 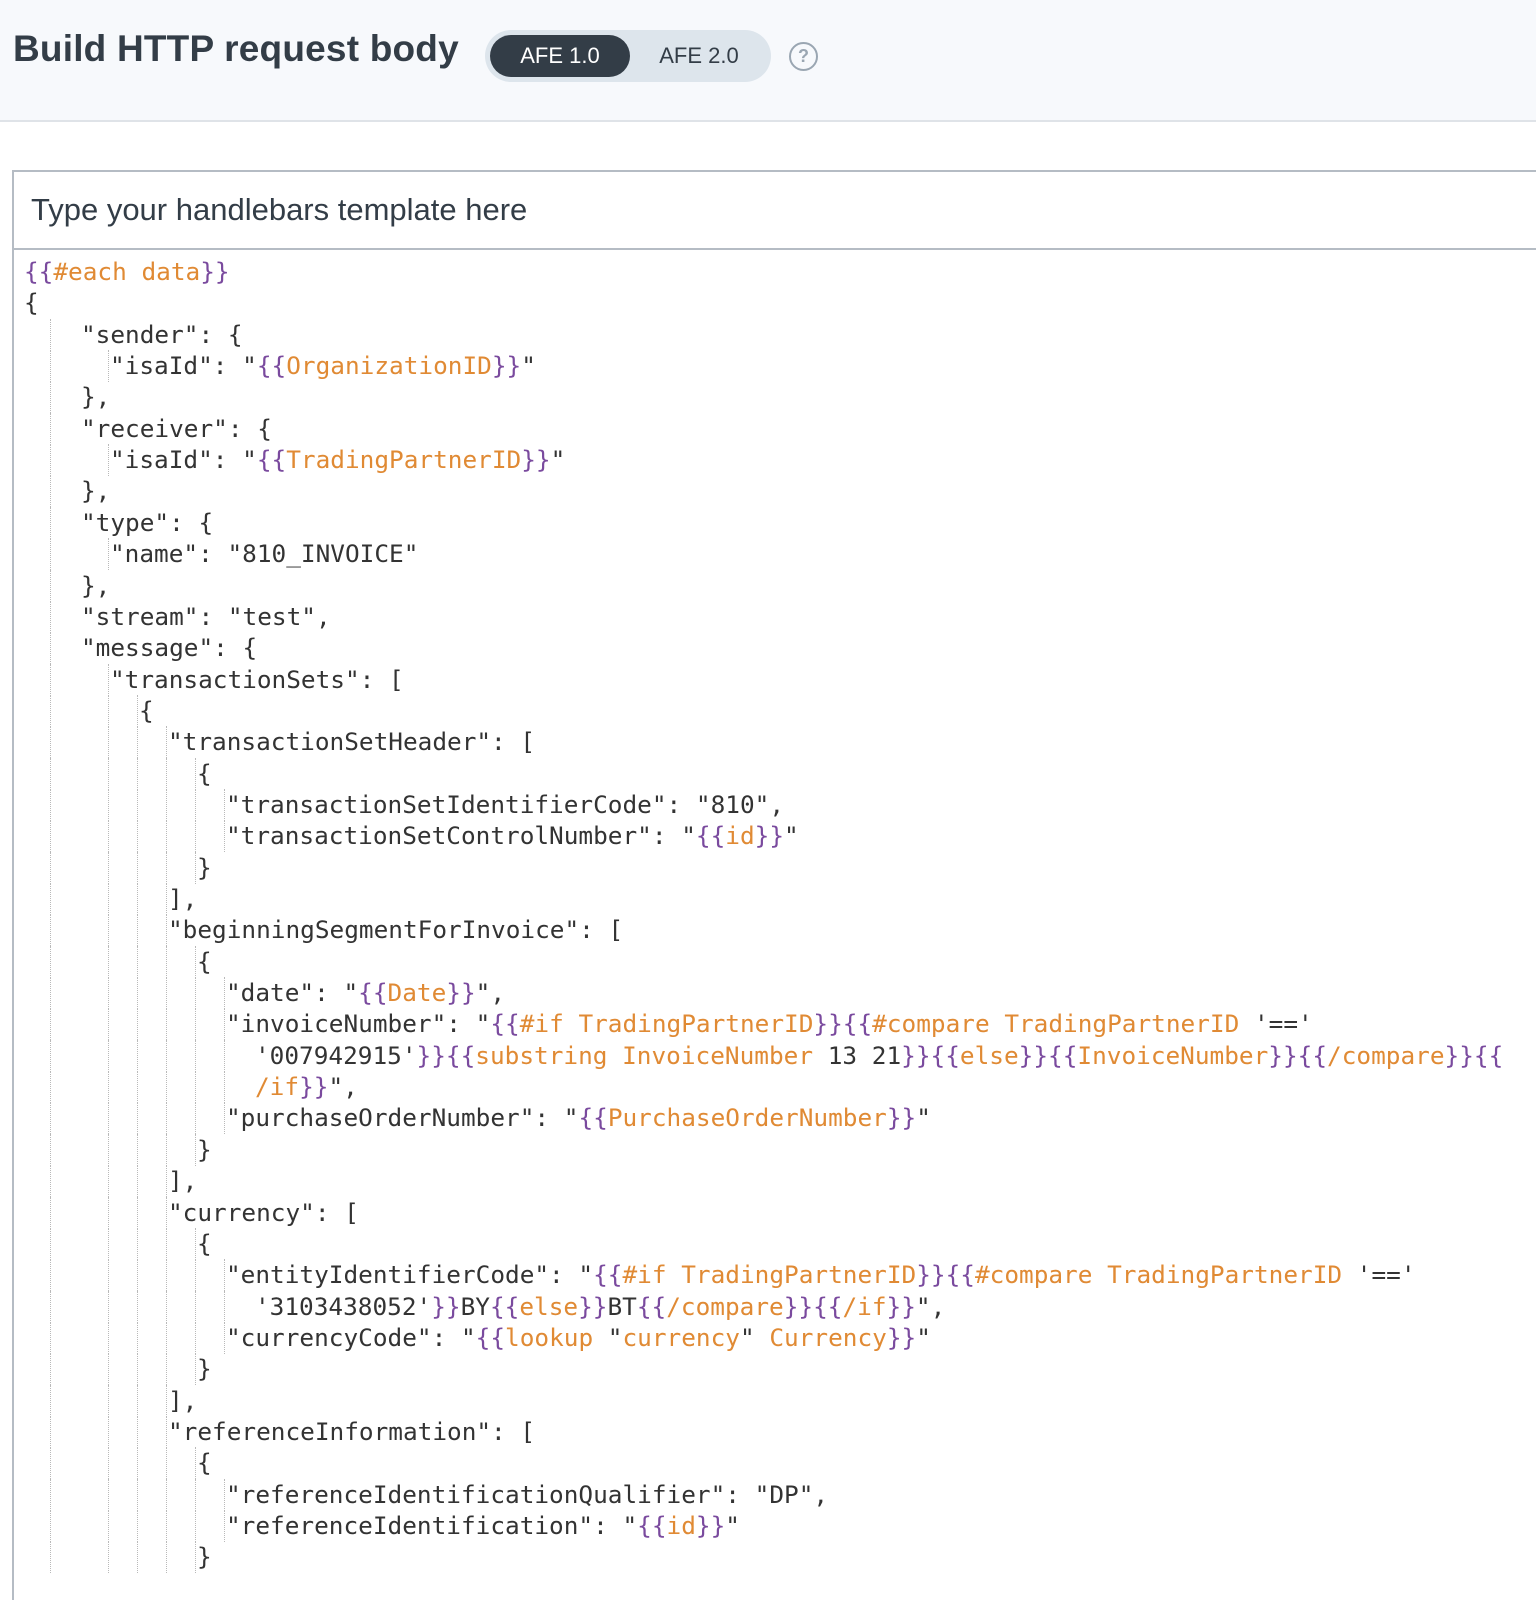 I want to click on code-line: "transactionSetControlNumber": "{{id}}", so click(x=774, y=836).